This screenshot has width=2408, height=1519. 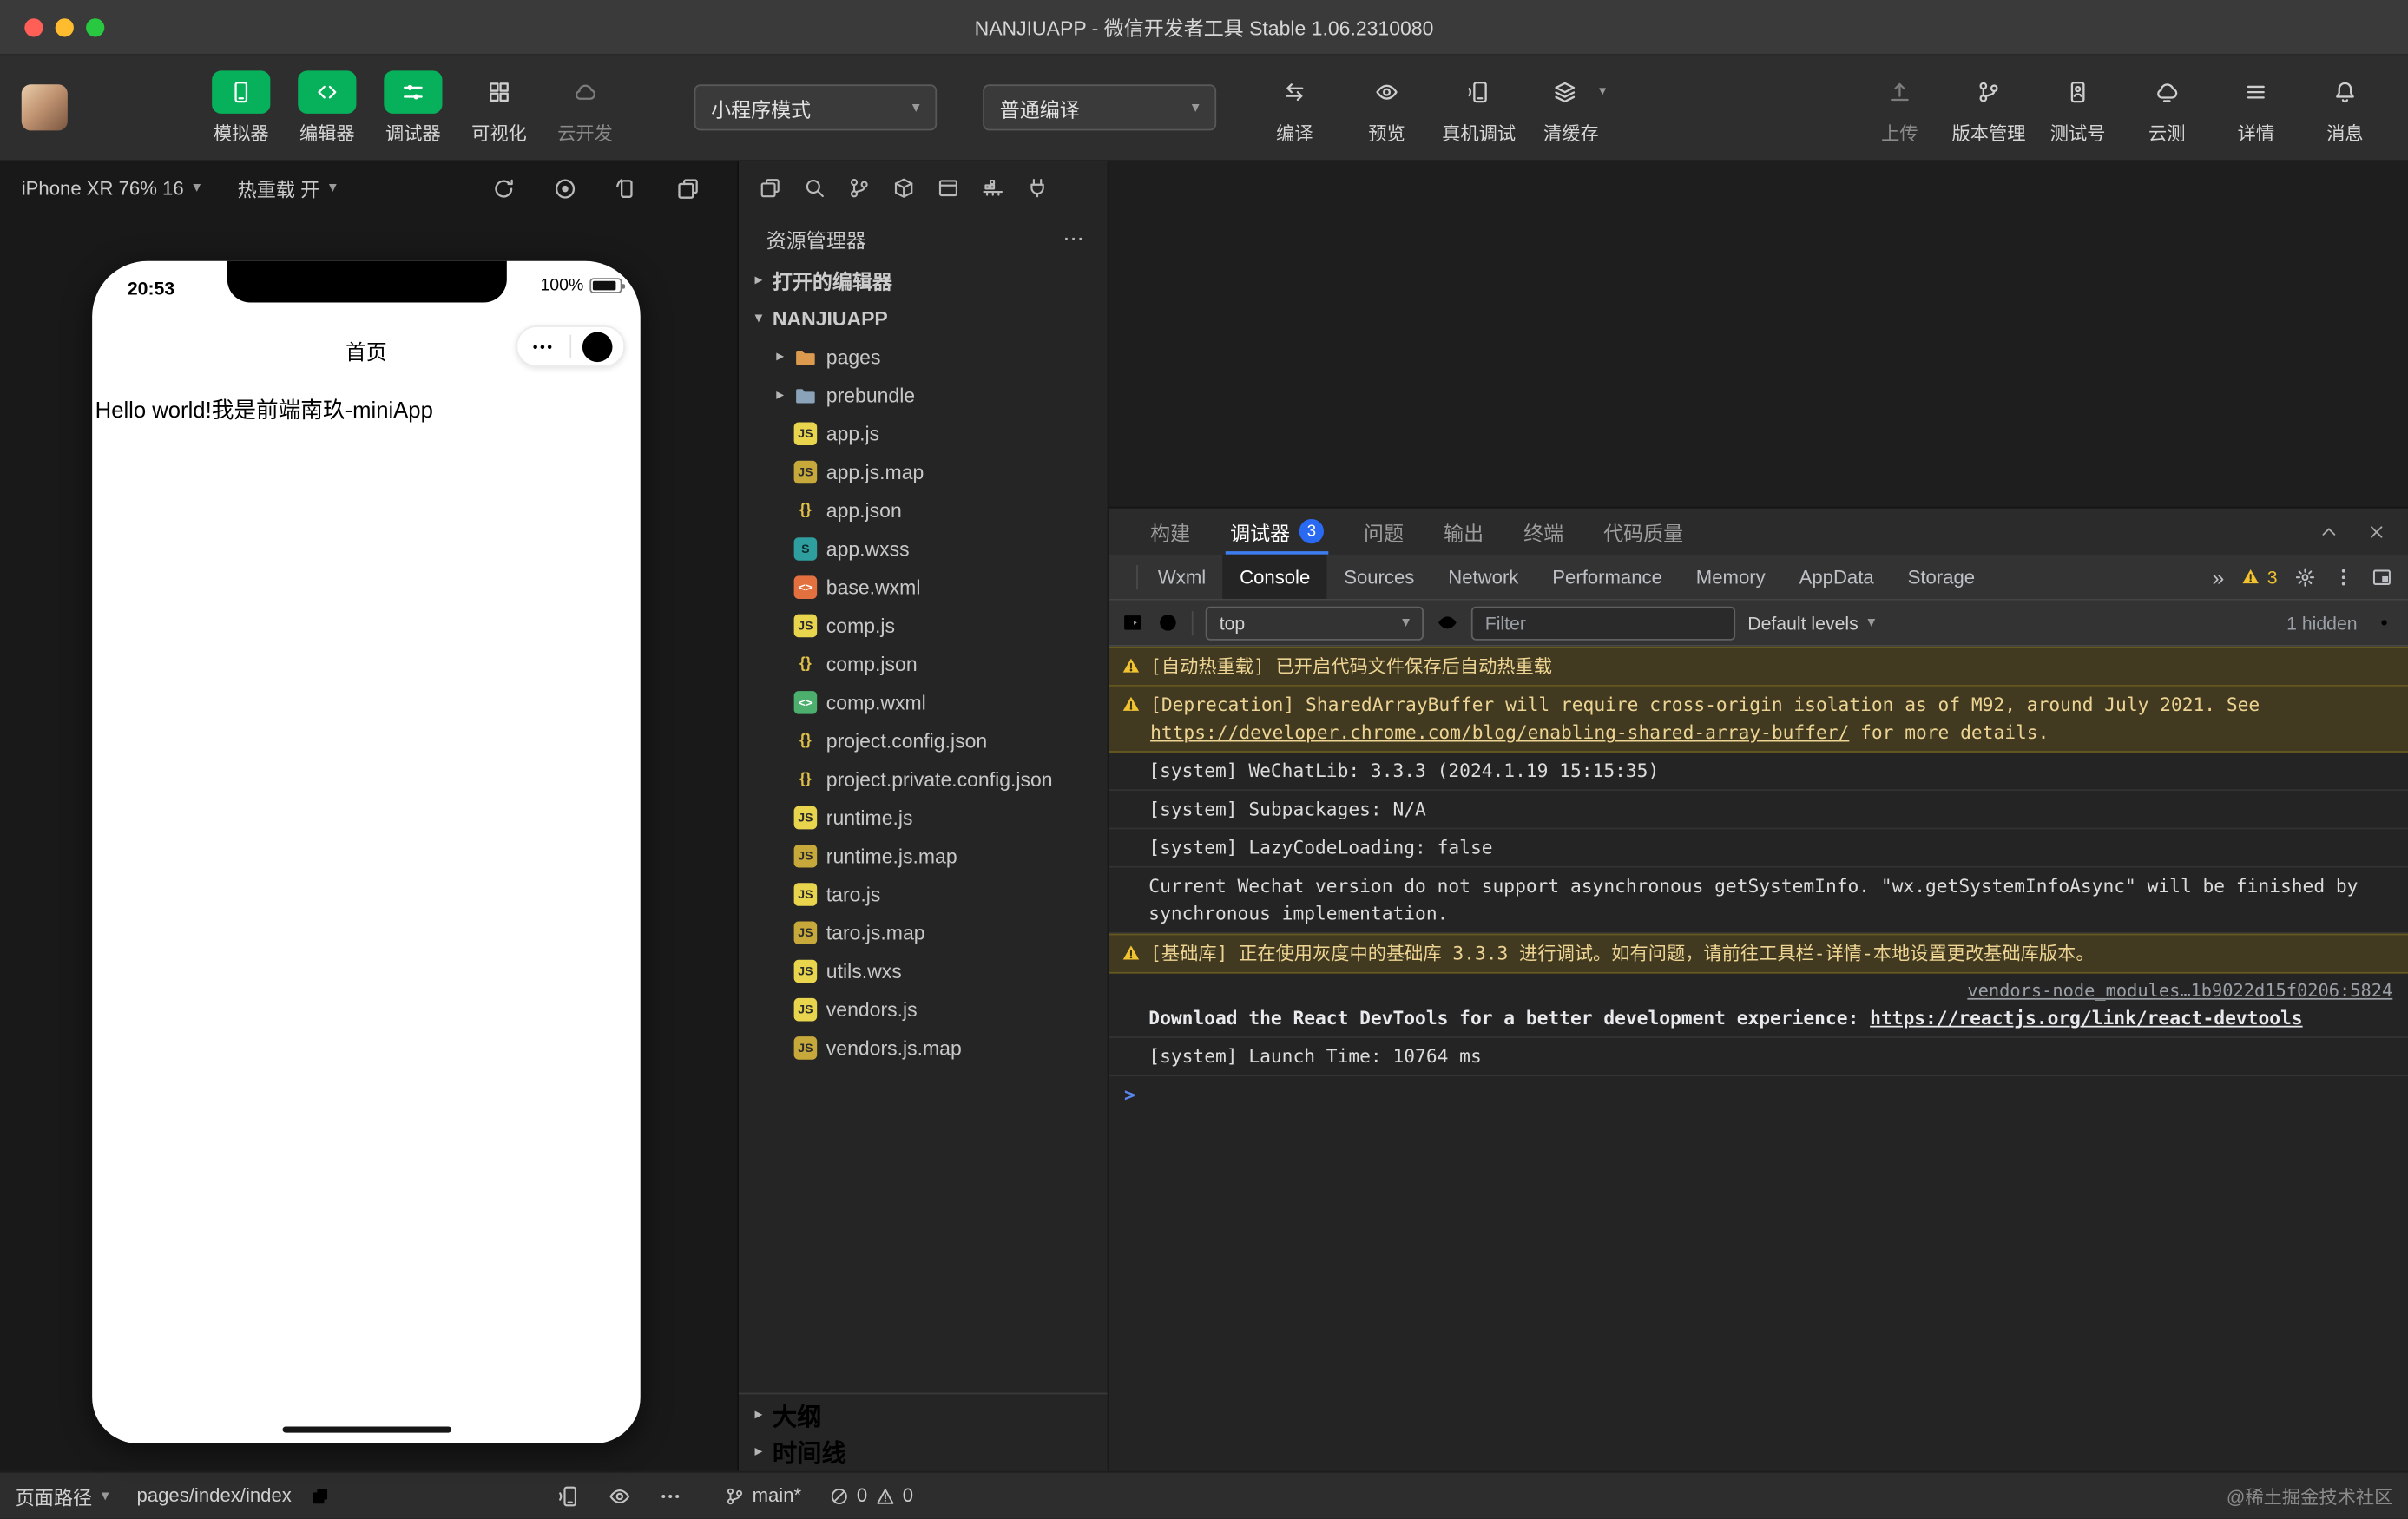 What do you see at coordinates (585, 107) in the screenshot?
I see `toolbar-button-cloud-dev: 云开发` at bounding box center [585, 107].